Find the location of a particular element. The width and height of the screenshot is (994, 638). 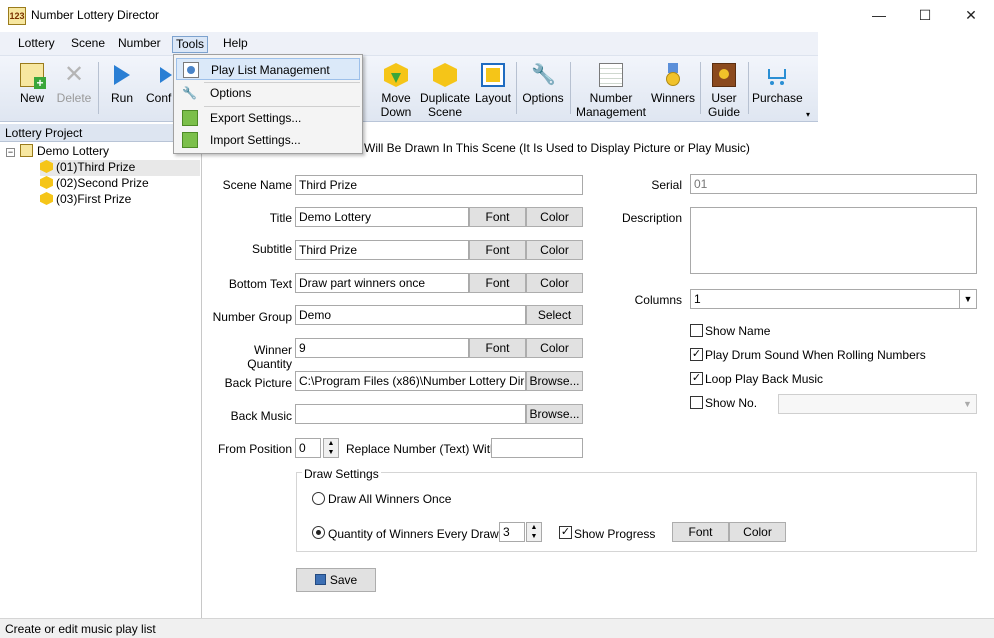

run-button: Run is located at coordinates (122, 88).